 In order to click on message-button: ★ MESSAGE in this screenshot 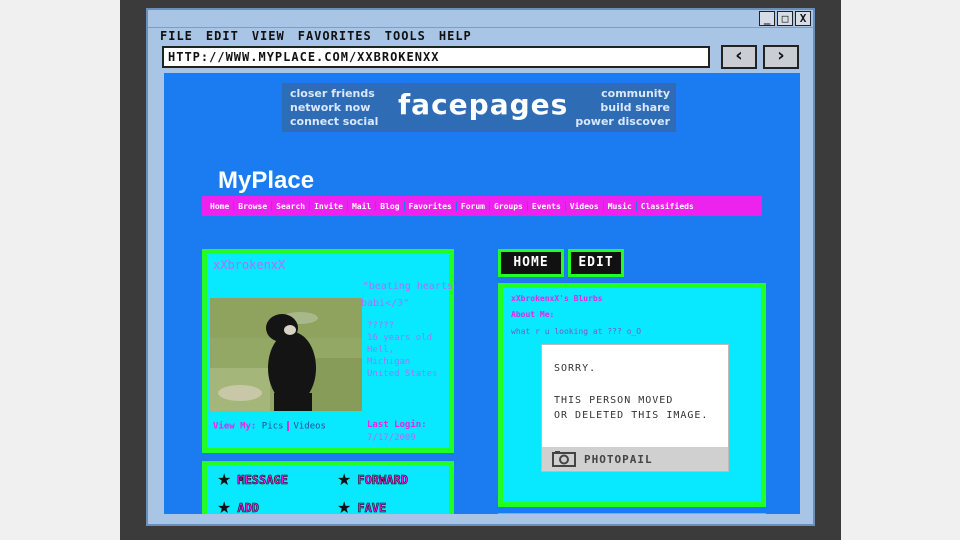, I will do `click(252, 479)`.